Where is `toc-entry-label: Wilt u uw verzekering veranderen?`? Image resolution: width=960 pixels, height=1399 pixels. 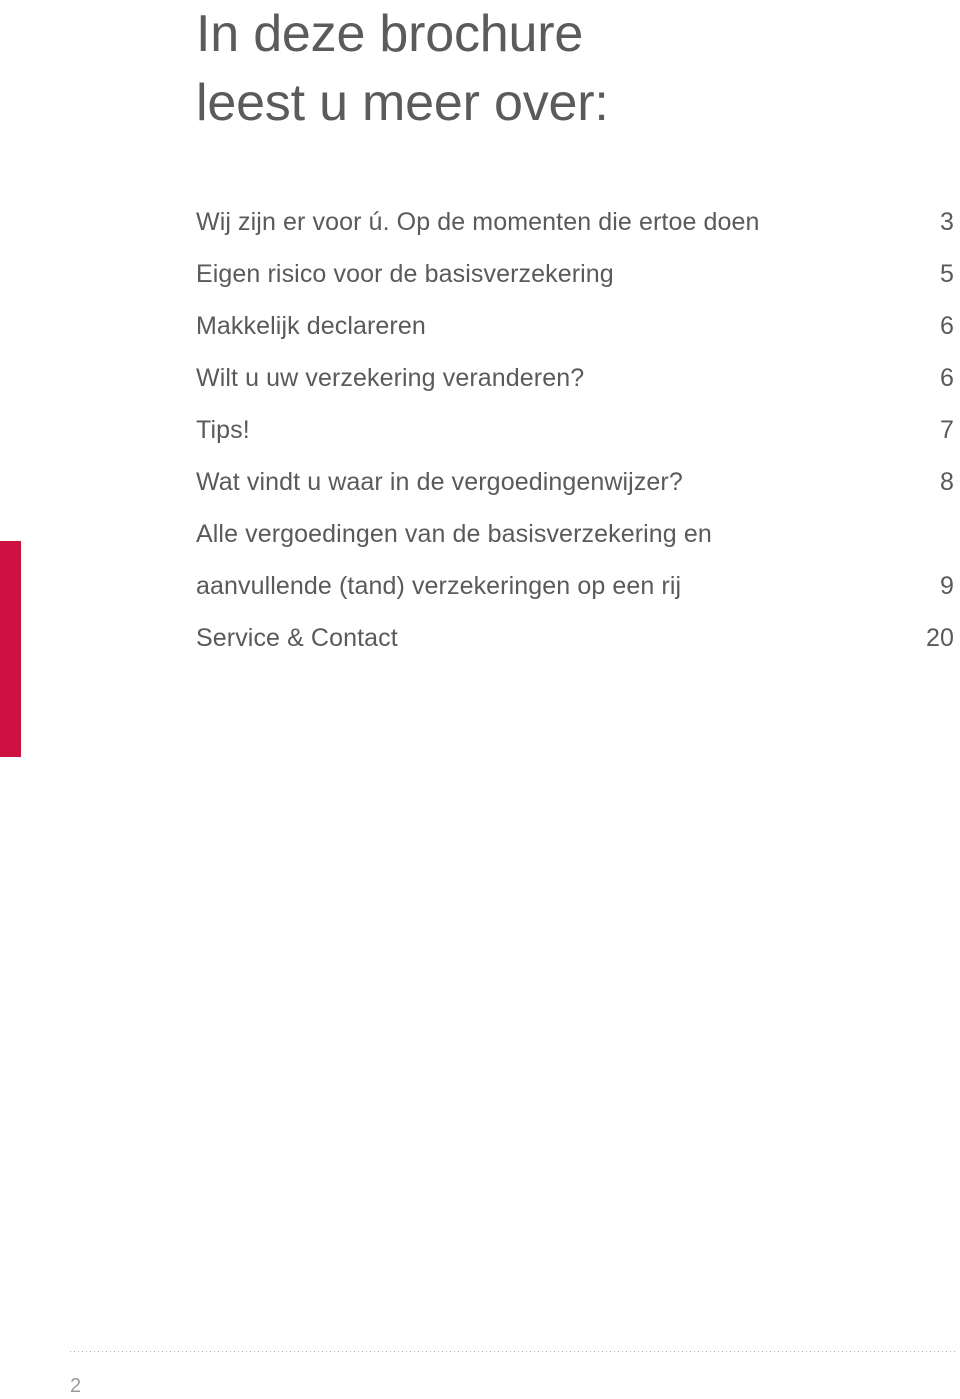 toc-entry-label: Wilt u uw verzekering veranderen? is located at coordinates (390, 378).